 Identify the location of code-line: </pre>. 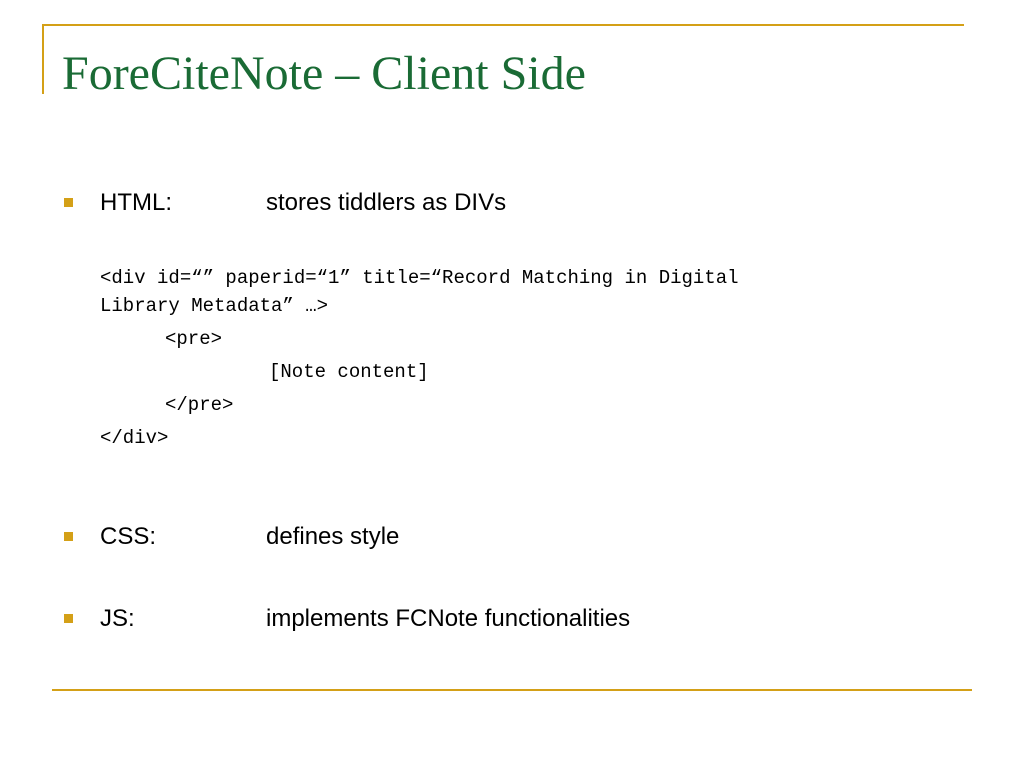
(199, 405).